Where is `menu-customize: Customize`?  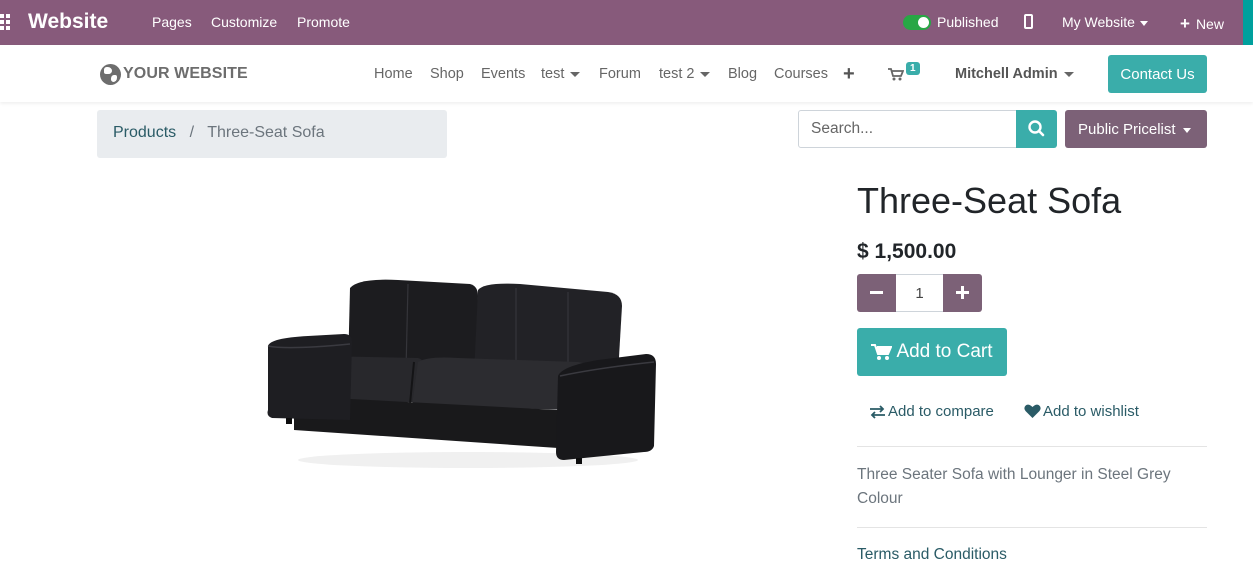 menu-customize: Customize is located at coordinates (244, 22).